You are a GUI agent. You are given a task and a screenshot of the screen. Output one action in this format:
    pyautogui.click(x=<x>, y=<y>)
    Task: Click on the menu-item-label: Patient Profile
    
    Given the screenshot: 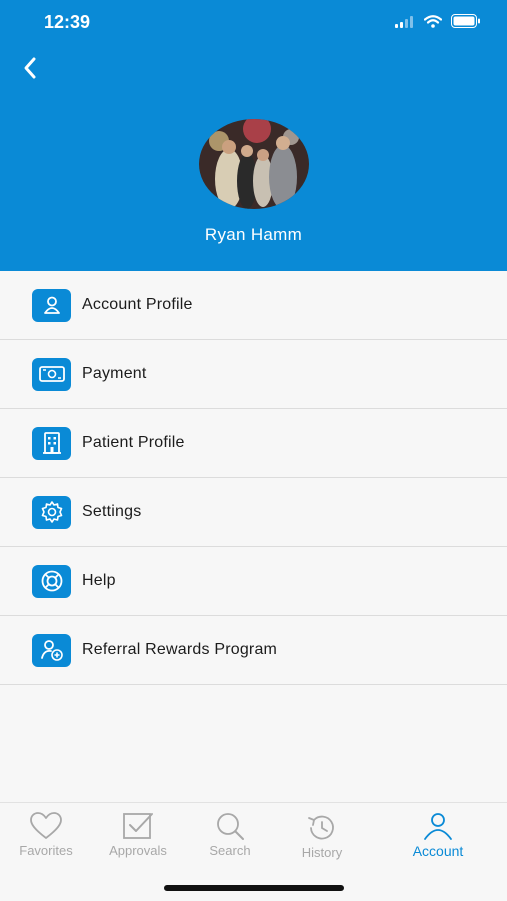 What is the action you would take?
    pyautogui.click(x=133, y=442)
    